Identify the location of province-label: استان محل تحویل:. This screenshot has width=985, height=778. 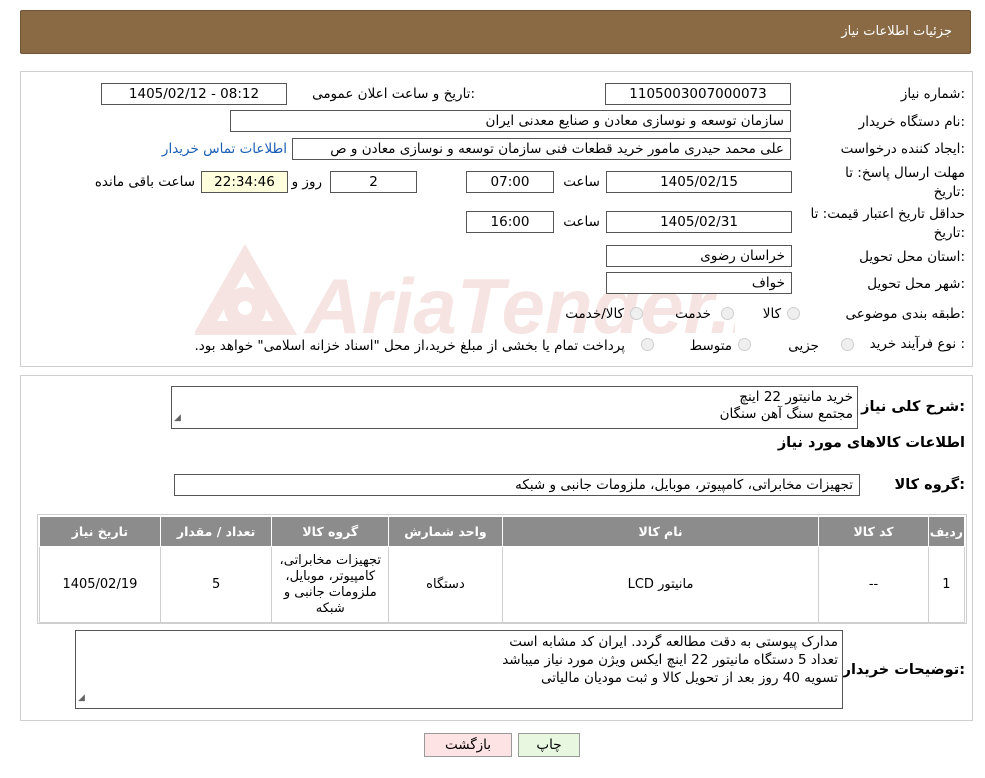
(912, 257).